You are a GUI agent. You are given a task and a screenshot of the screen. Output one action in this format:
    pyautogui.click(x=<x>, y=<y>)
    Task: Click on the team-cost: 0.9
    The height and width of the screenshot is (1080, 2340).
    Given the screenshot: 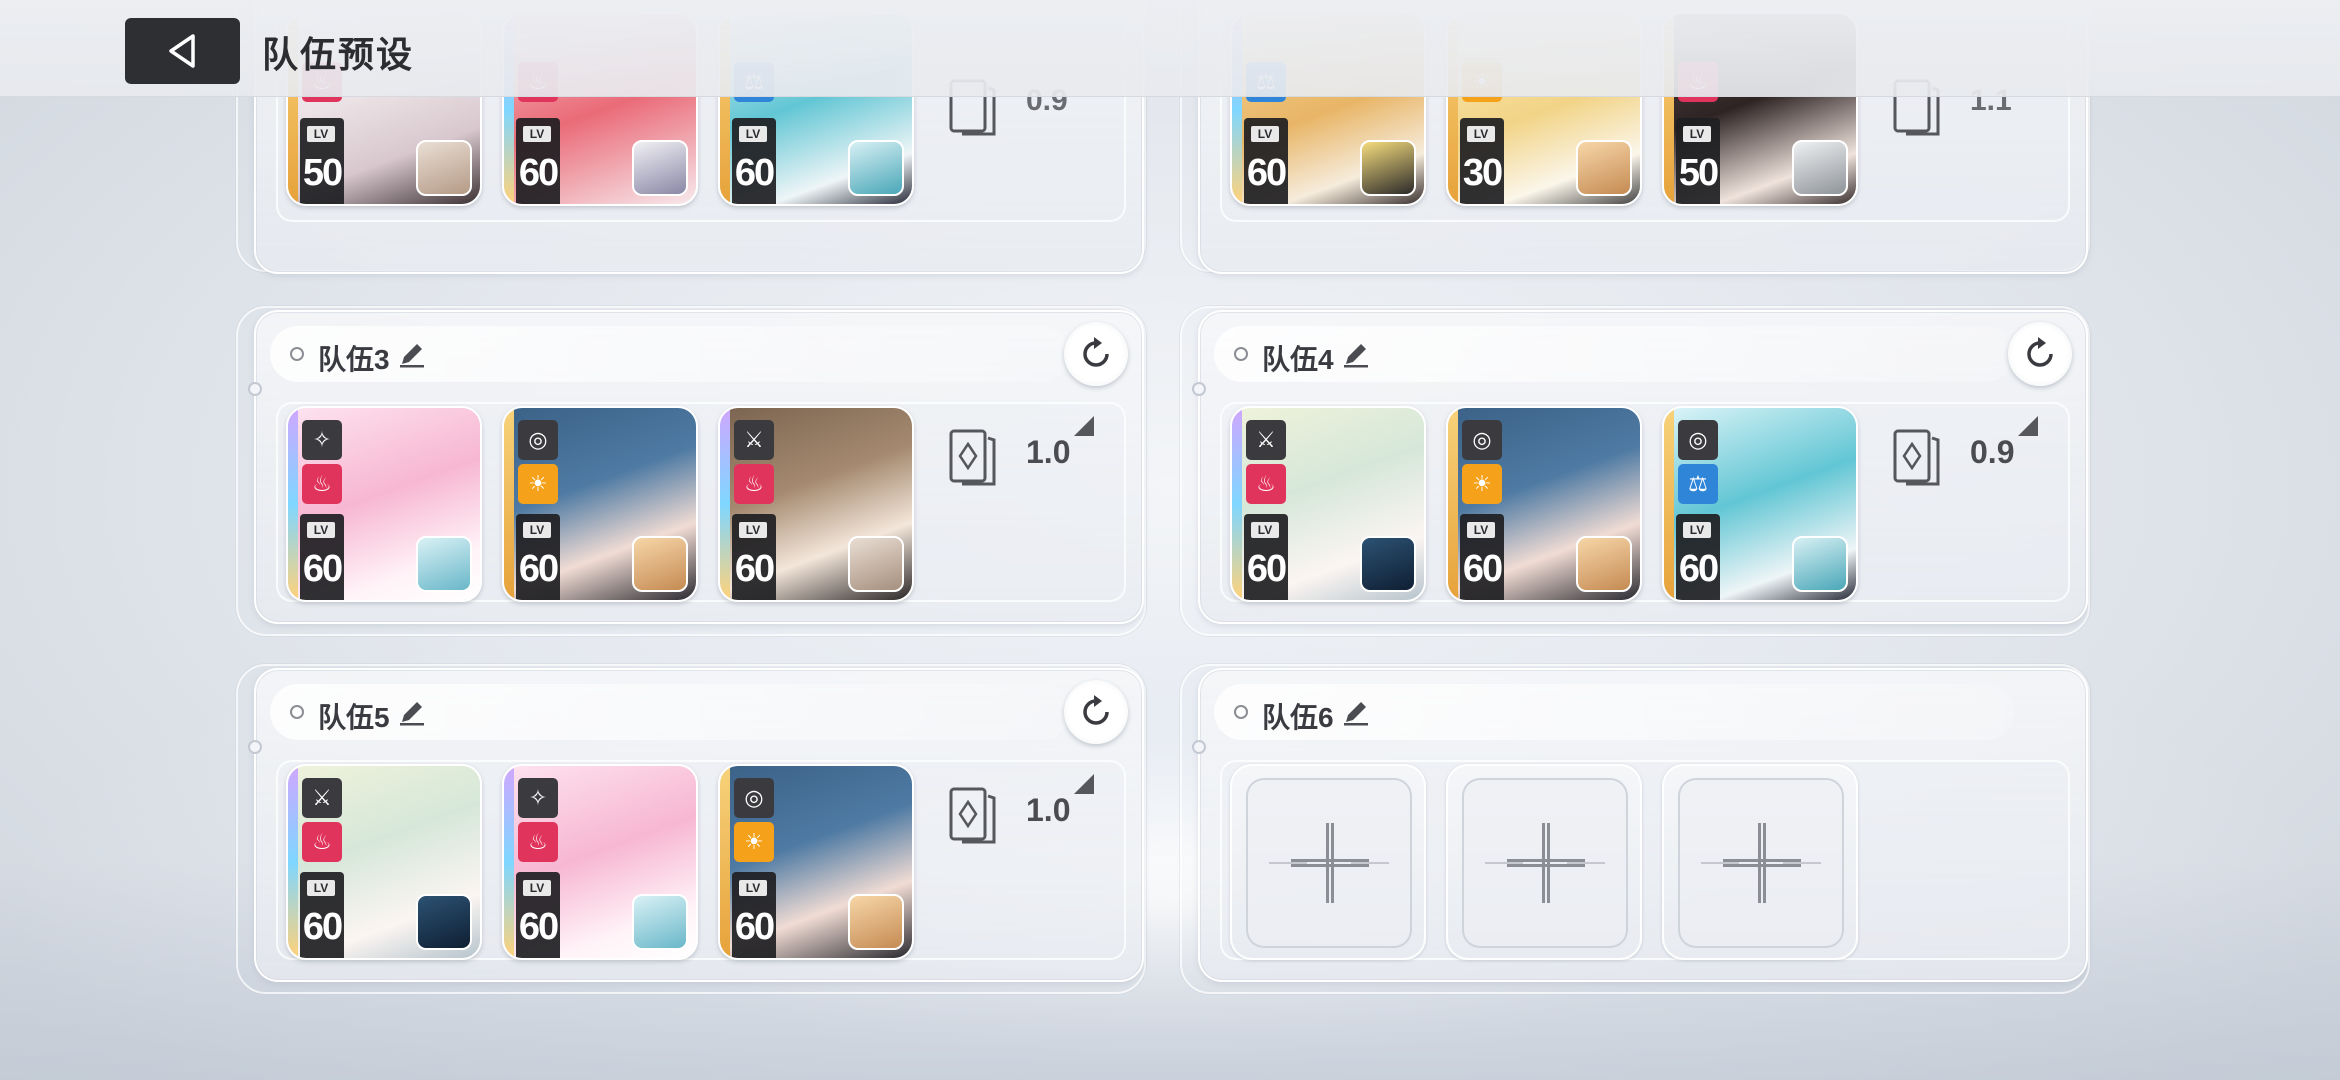 What is the action you would take?
    pyautogui.click(x=1992, y=452)
    